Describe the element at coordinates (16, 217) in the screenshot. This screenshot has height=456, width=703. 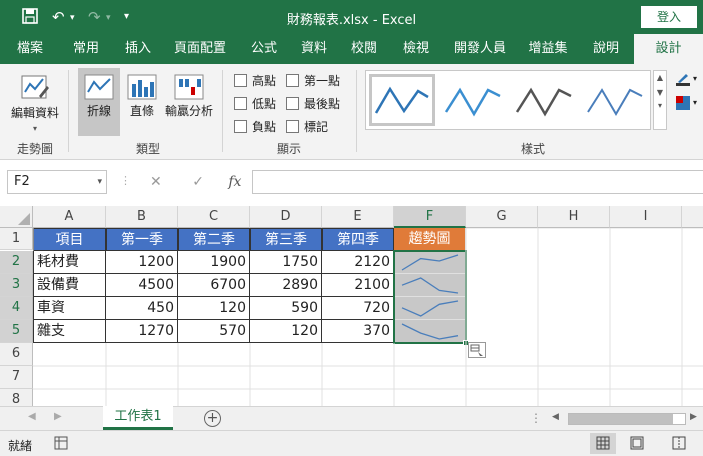
I see `select-all-button` at that location.